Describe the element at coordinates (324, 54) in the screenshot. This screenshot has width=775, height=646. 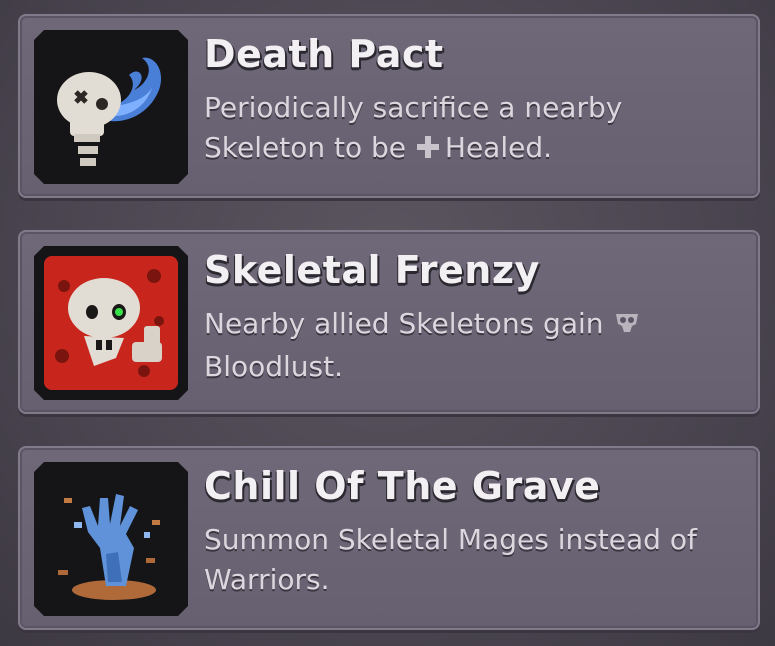
I see `perk-title: Death Pact` at that location.